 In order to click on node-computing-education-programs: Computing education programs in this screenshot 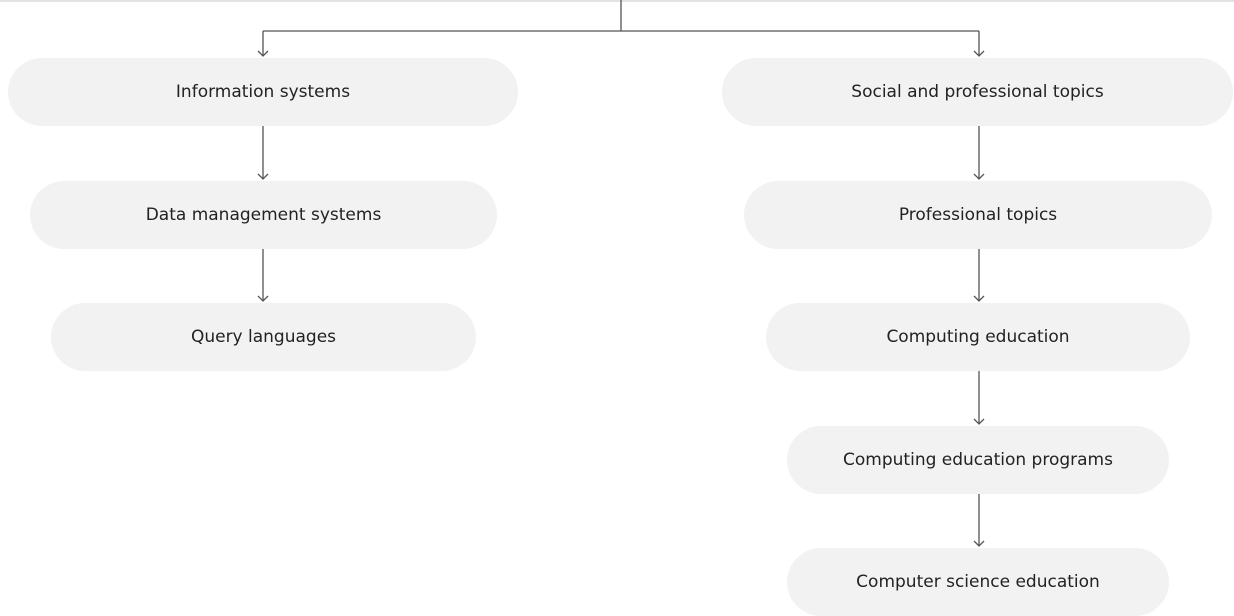, I will do `click(978, 460)`.